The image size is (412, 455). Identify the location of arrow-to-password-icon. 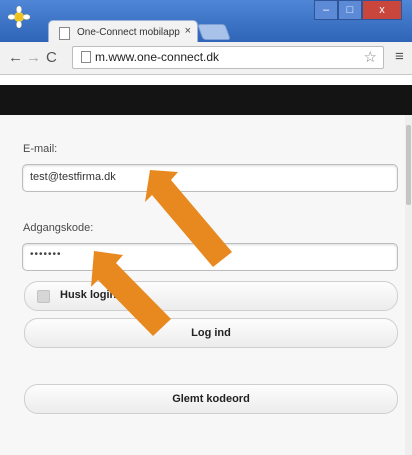
(131, 293).